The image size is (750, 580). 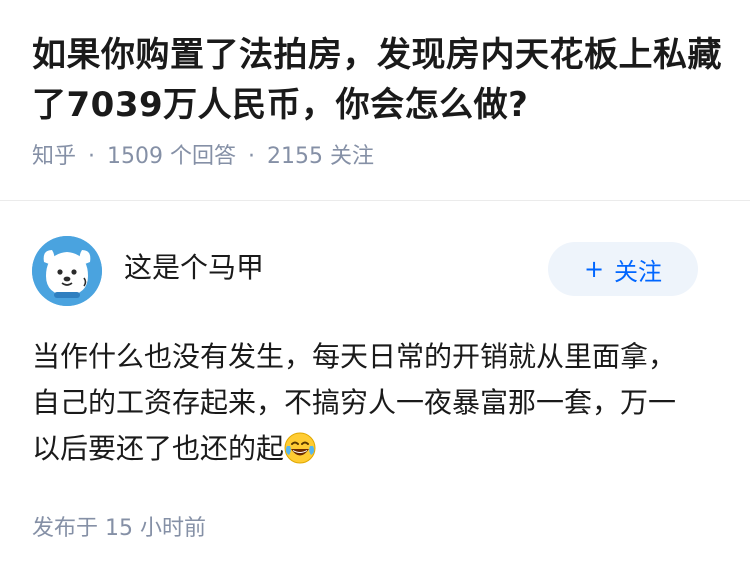 What do you see at coordinates (171, 157) in the screenshot?
I see `answer-count: 1509 个回答` at bounding box center [171, 157].